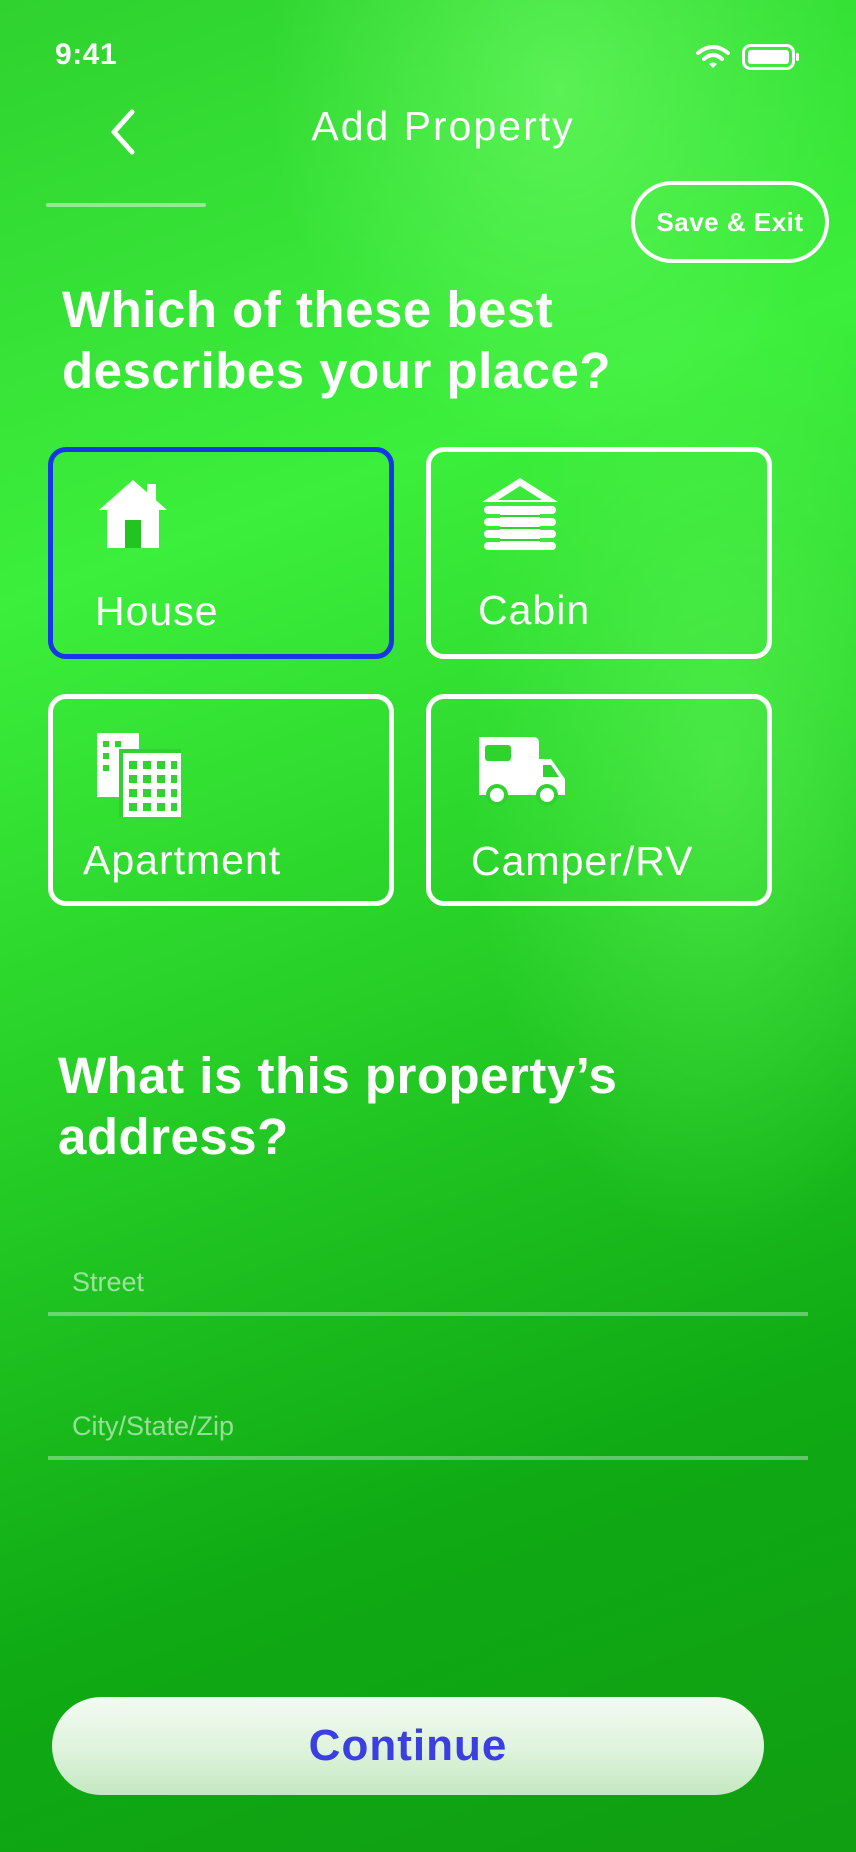 The height and width of the screenshot is (1852, 856). I want to click on property-type-label: House, so click(157, 611).